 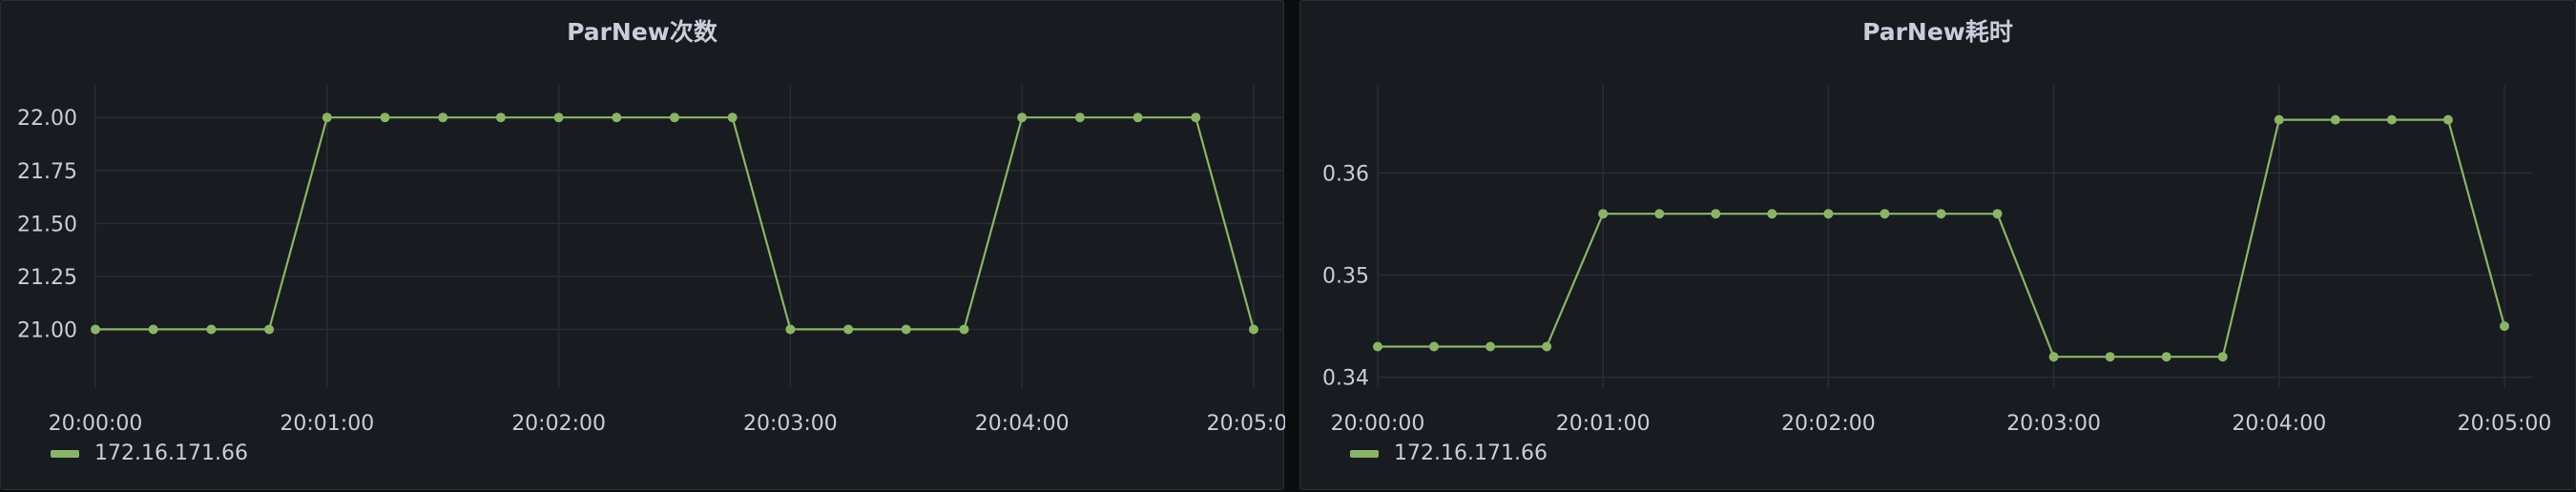 I want to click on y-tick-label: 21.50, so click(x=47, y=225).